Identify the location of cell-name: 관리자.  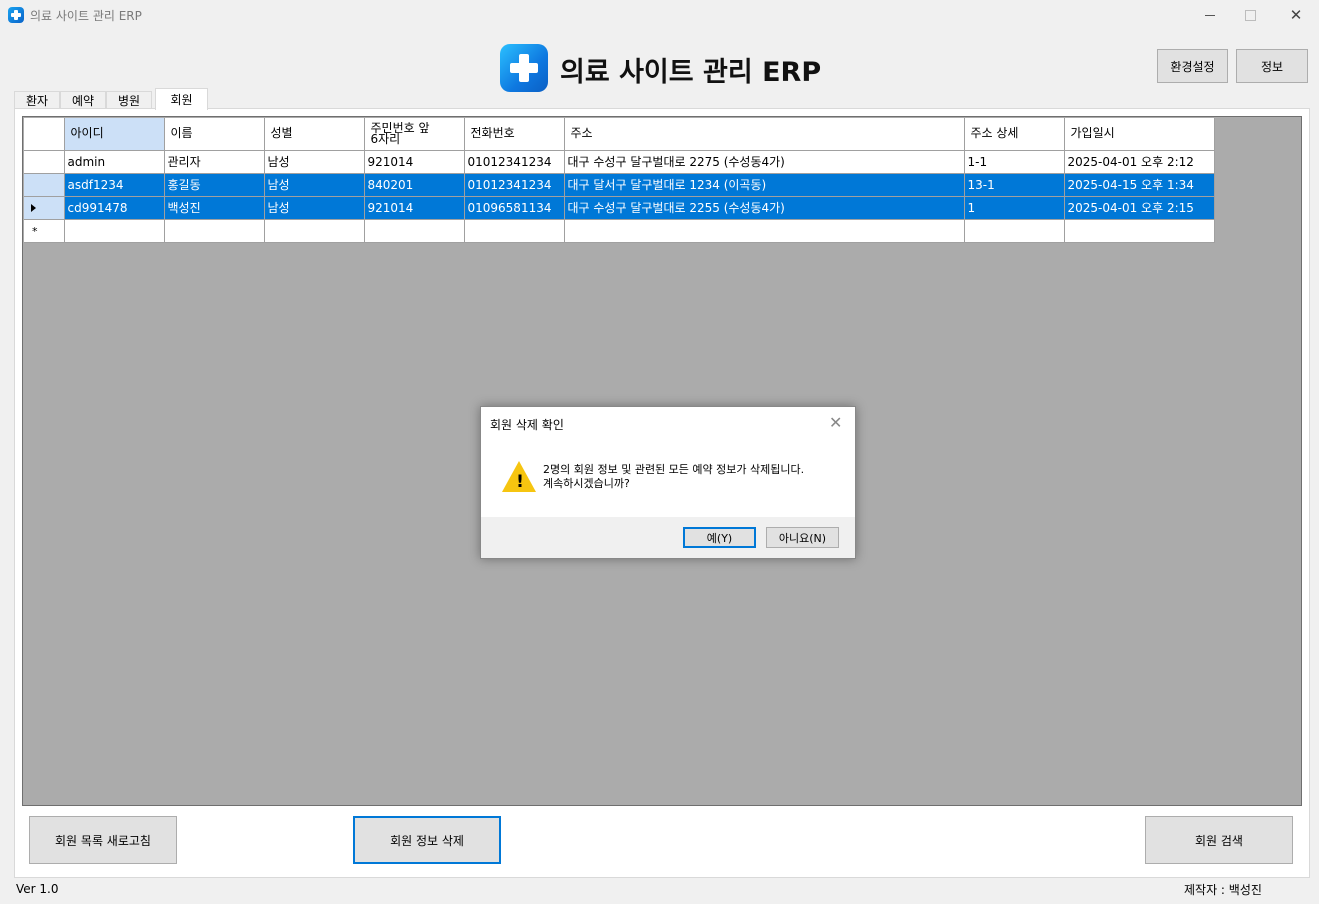
(214, 162).